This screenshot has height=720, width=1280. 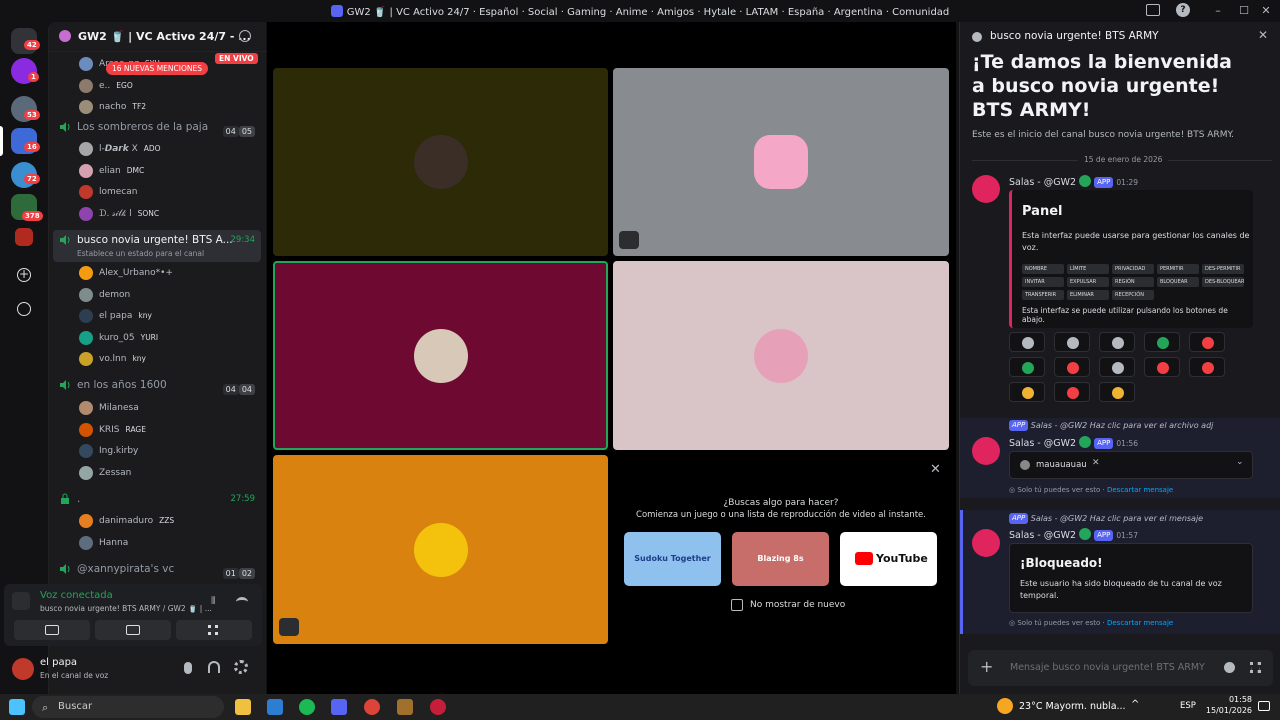 I want to click on taskbar-search: ⌕ Buscar, so click(x=128, y=707).